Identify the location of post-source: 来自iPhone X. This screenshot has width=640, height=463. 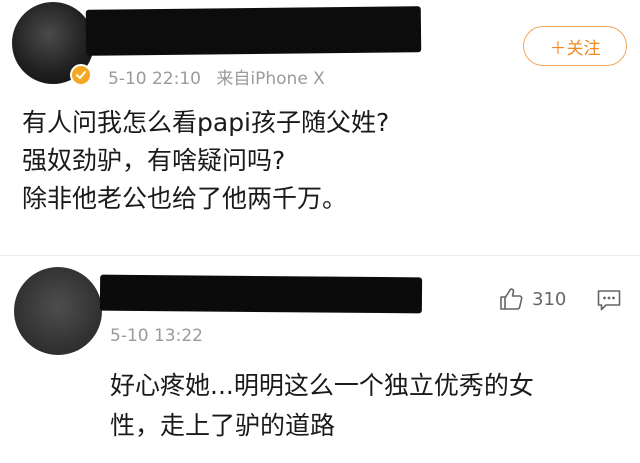
(270, 79).